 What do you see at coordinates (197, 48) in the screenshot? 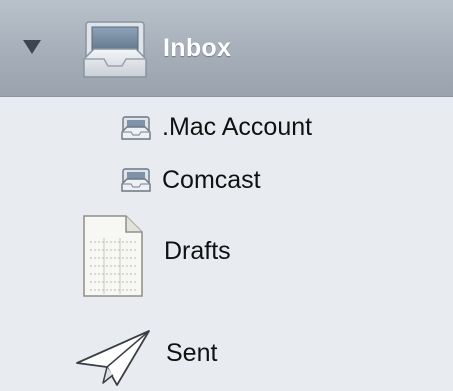
I see `mailbox-label-inbox: Inbox` at bounding box center [197, 48].